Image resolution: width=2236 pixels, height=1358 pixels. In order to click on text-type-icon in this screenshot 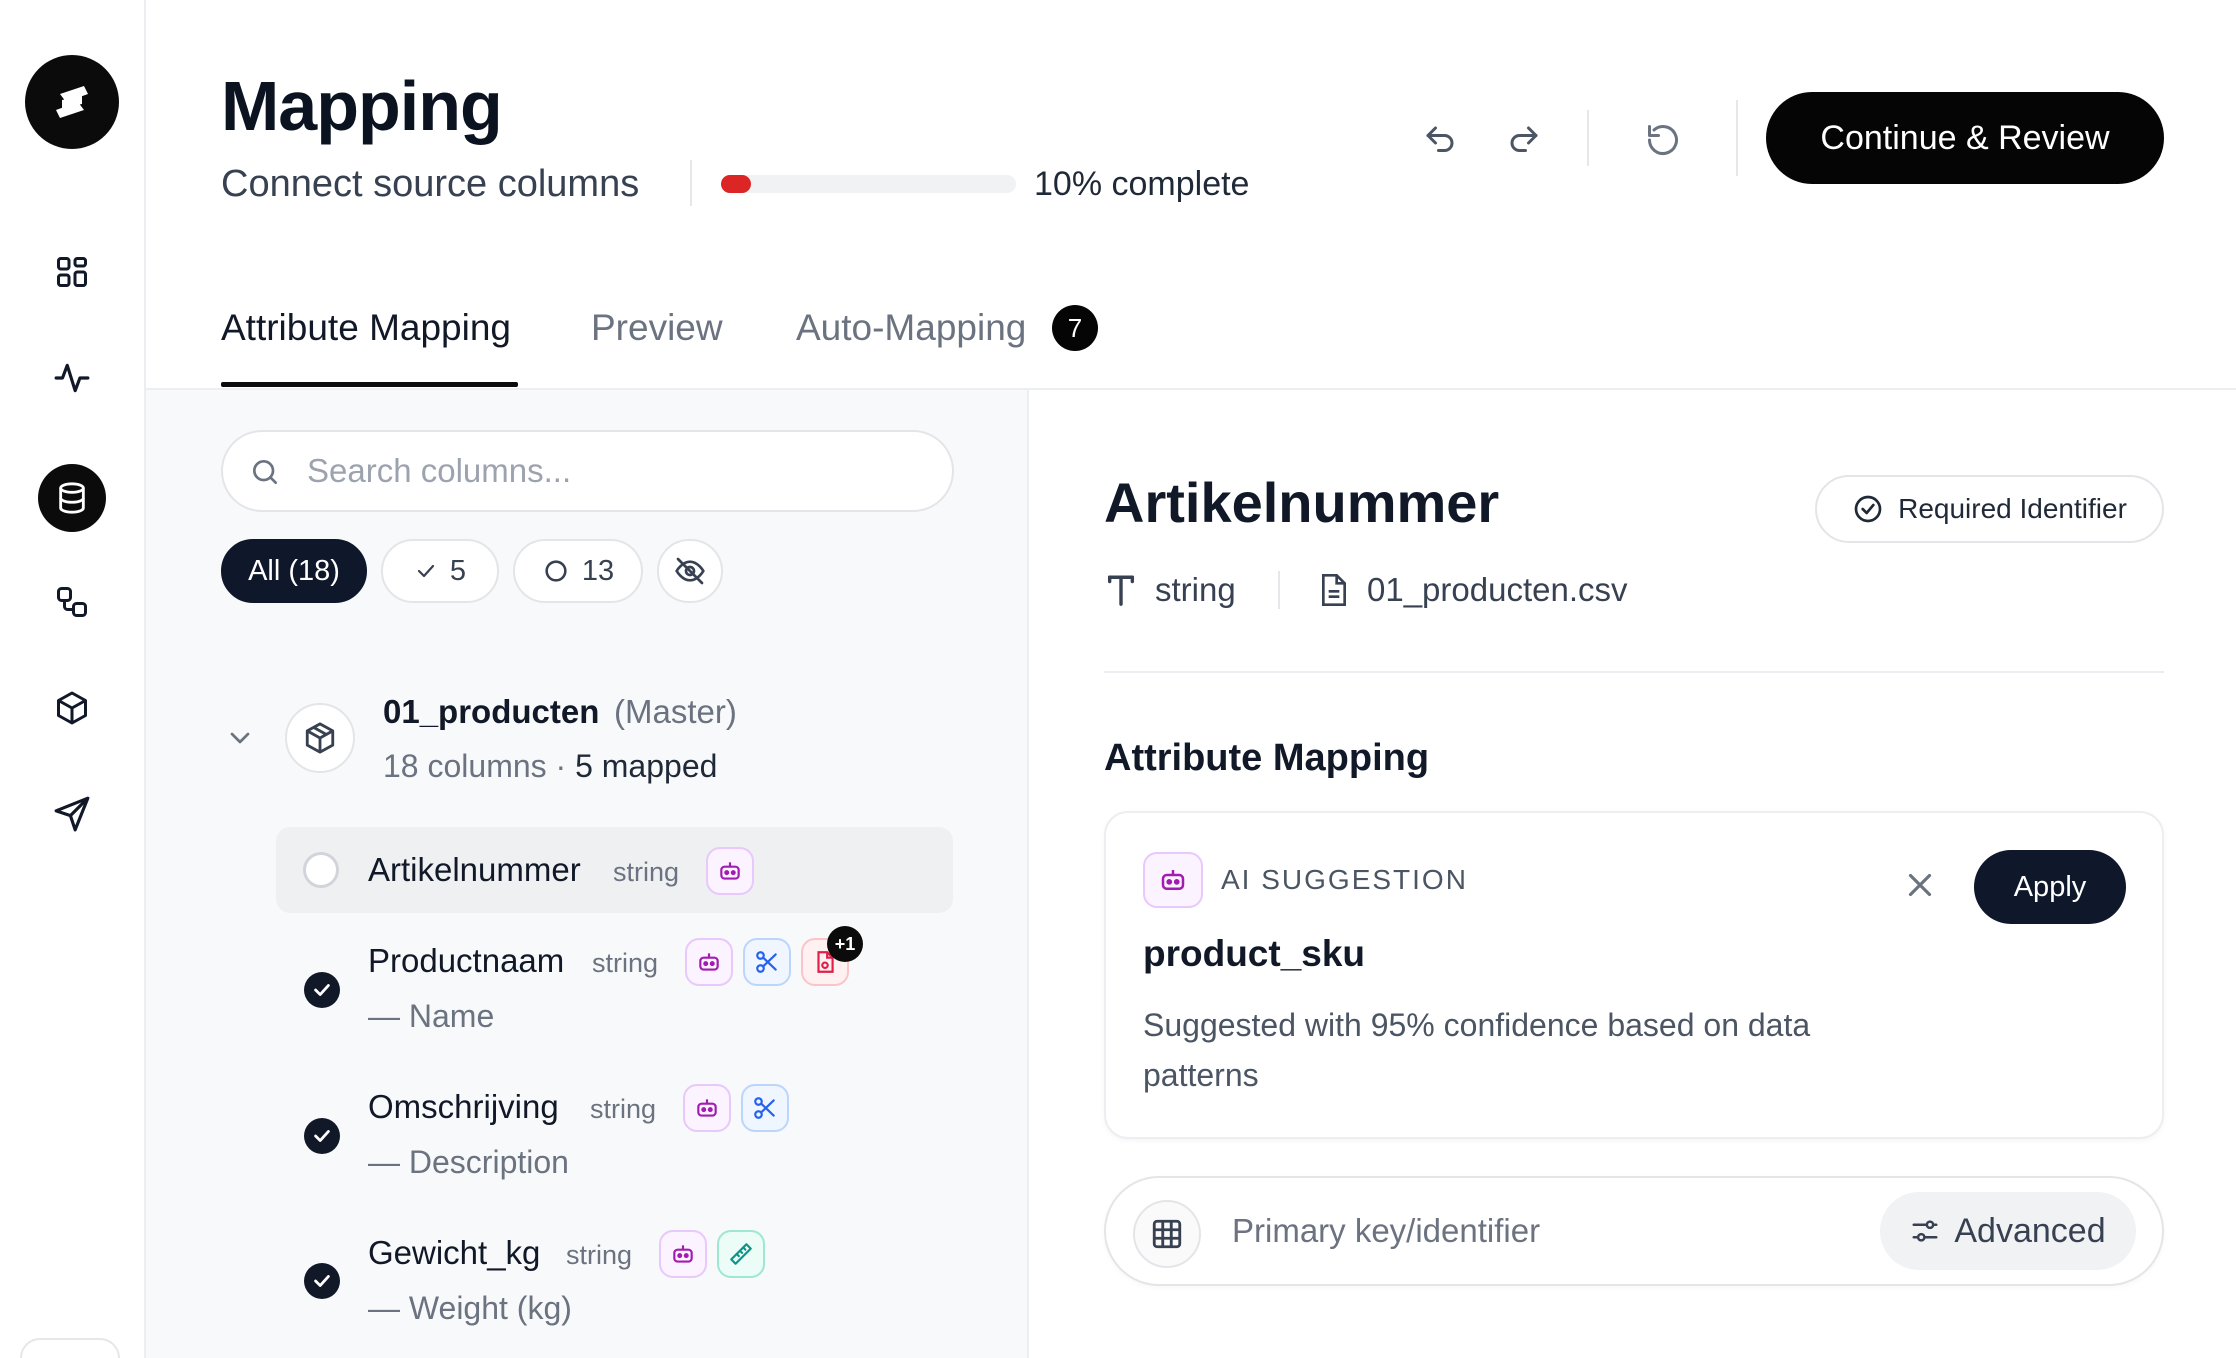, I will do `click(1121, 590)`.